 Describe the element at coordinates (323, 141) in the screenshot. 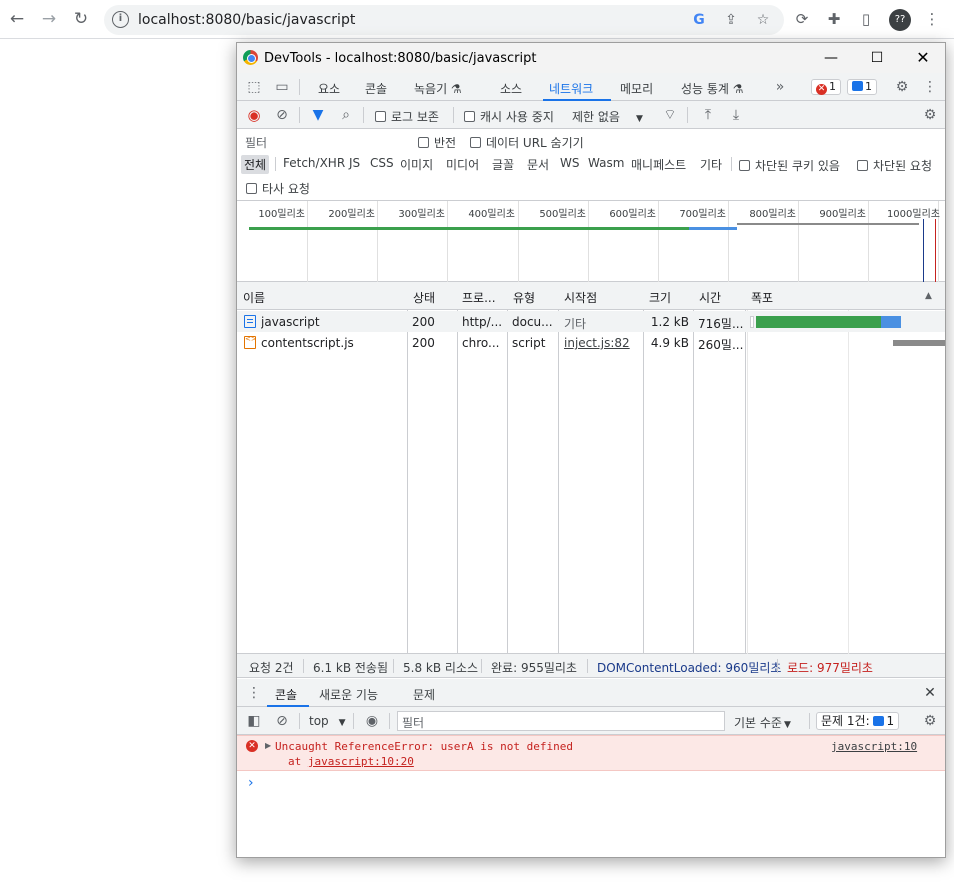

I see `filter-input: 필터` at that location.